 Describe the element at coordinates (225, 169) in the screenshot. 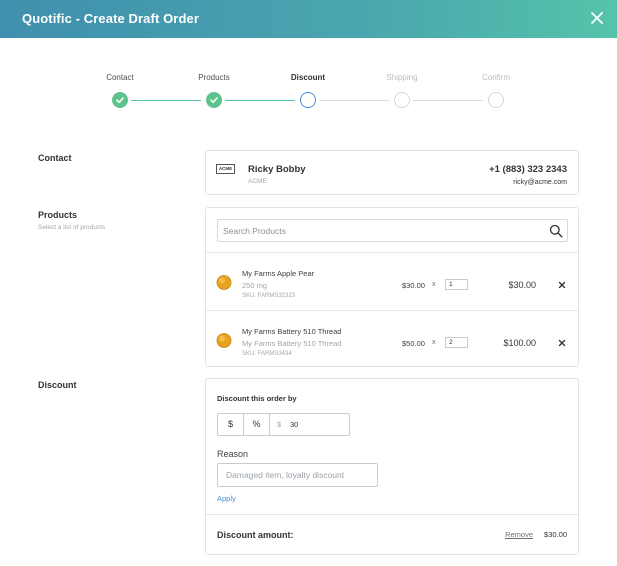

I see `company-logo: ACME` at that location.